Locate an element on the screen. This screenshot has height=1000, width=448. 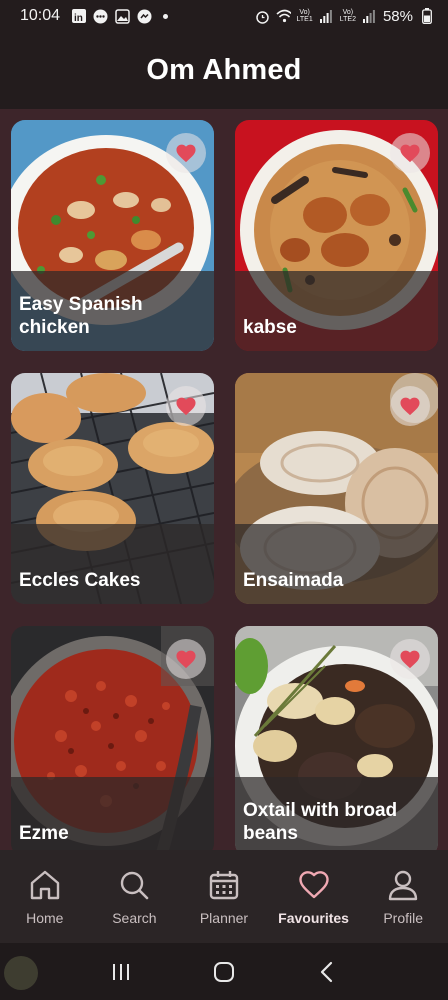
recipe-title: Oxtail with broad beans is located at coordinates (320, 822).